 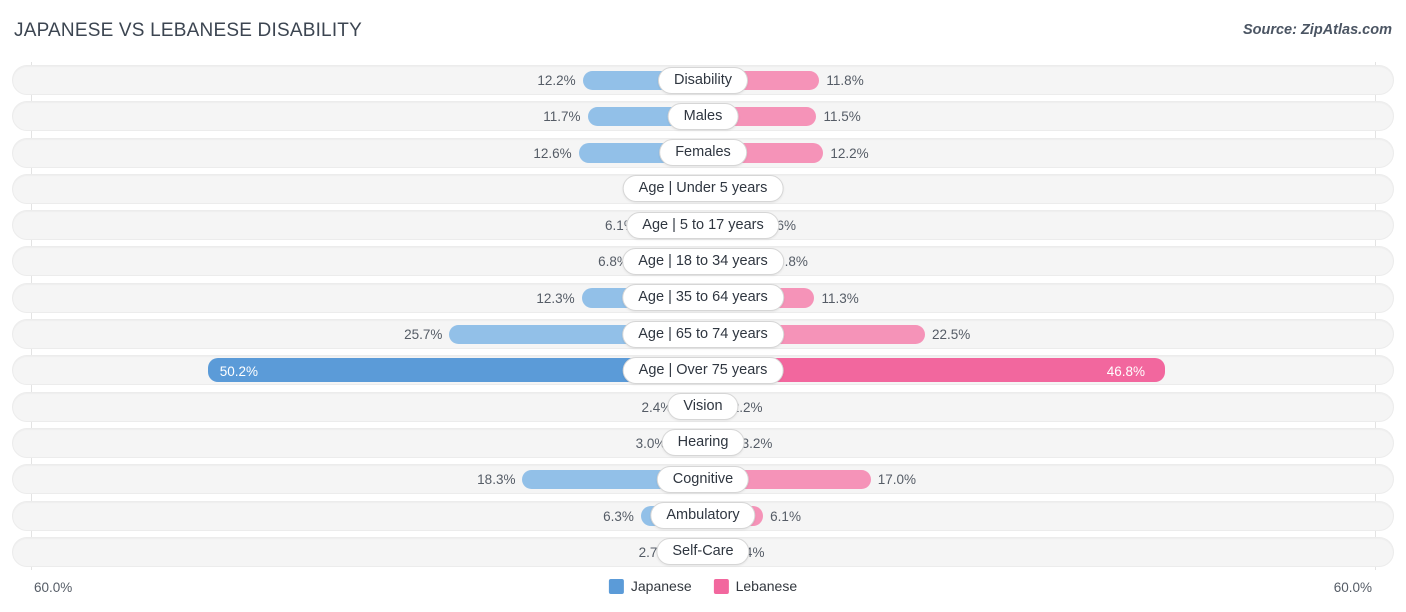 What do you see at coordinates (849, 153) in the screenshot?
I see `value-label-lebanese: 12.2%` at bounding box center [849, 153].